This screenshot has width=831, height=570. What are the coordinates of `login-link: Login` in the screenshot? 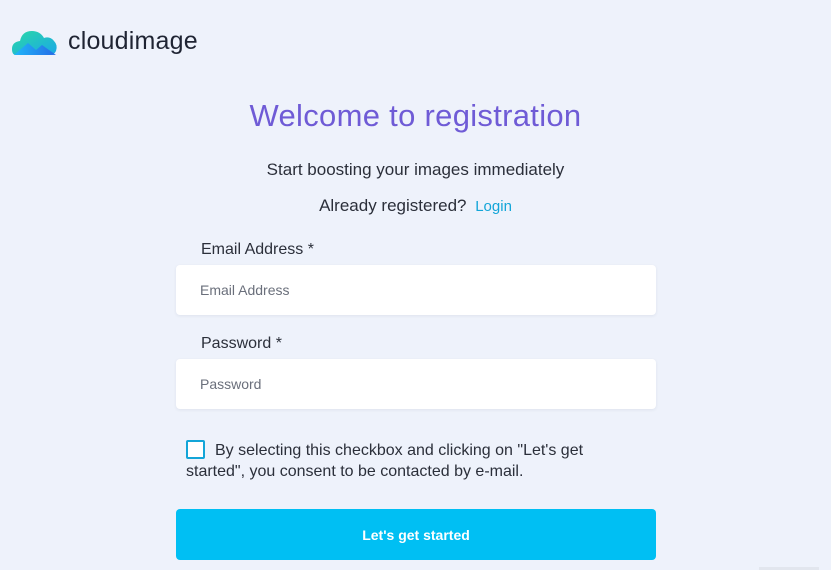 It's located at (493, 206).